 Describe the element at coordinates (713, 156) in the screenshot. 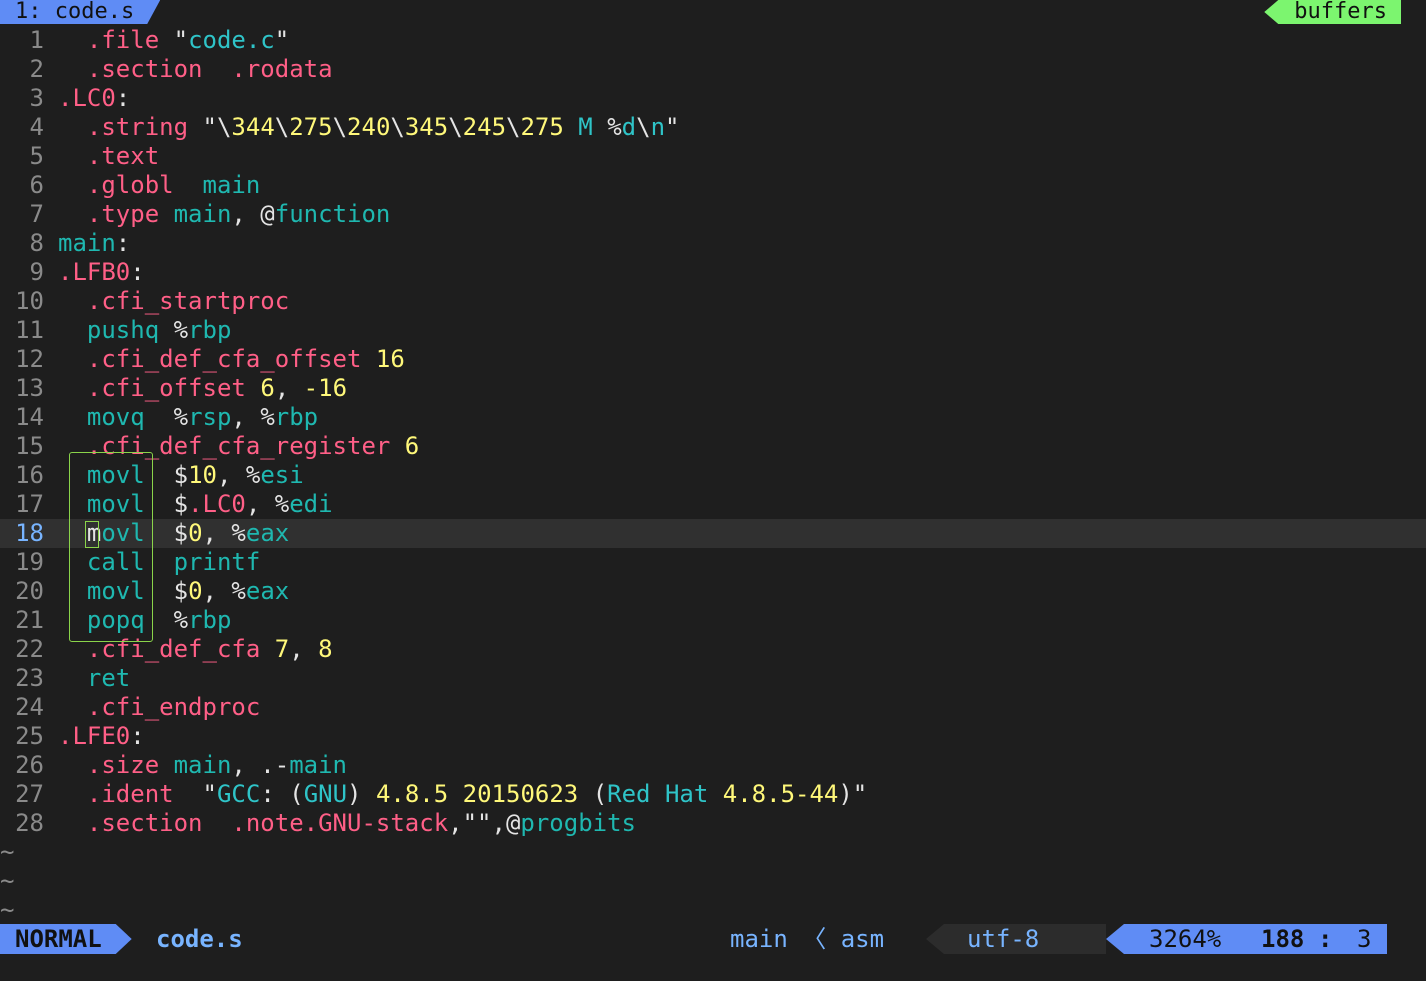

I see `code-line: 5 .text` at that location.